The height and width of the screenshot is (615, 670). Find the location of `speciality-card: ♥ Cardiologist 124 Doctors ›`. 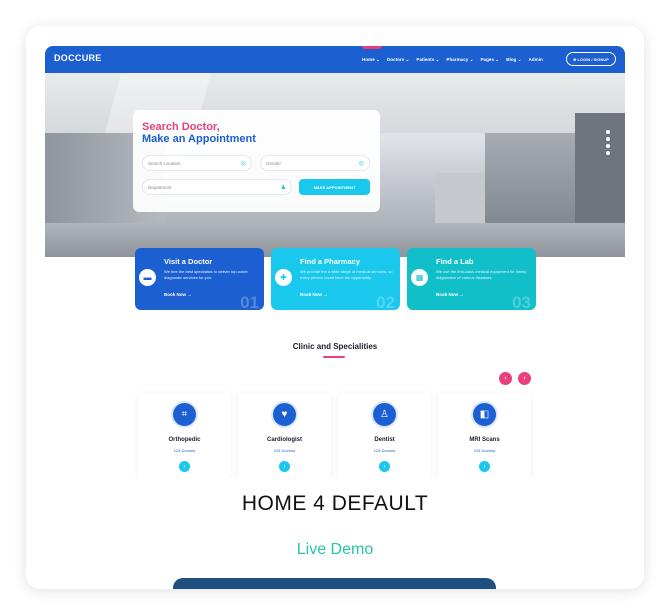

speciality-card: ♥ Cardiologist 124 Doctors › is located at coordinates (284, 435).